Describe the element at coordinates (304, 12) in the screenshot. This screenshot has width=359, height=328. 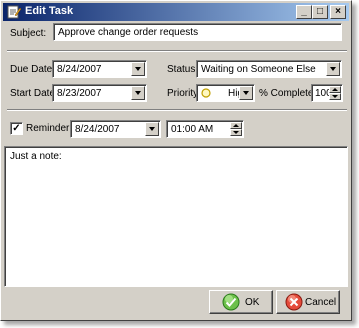
I see `minimize-button: _` at that location.